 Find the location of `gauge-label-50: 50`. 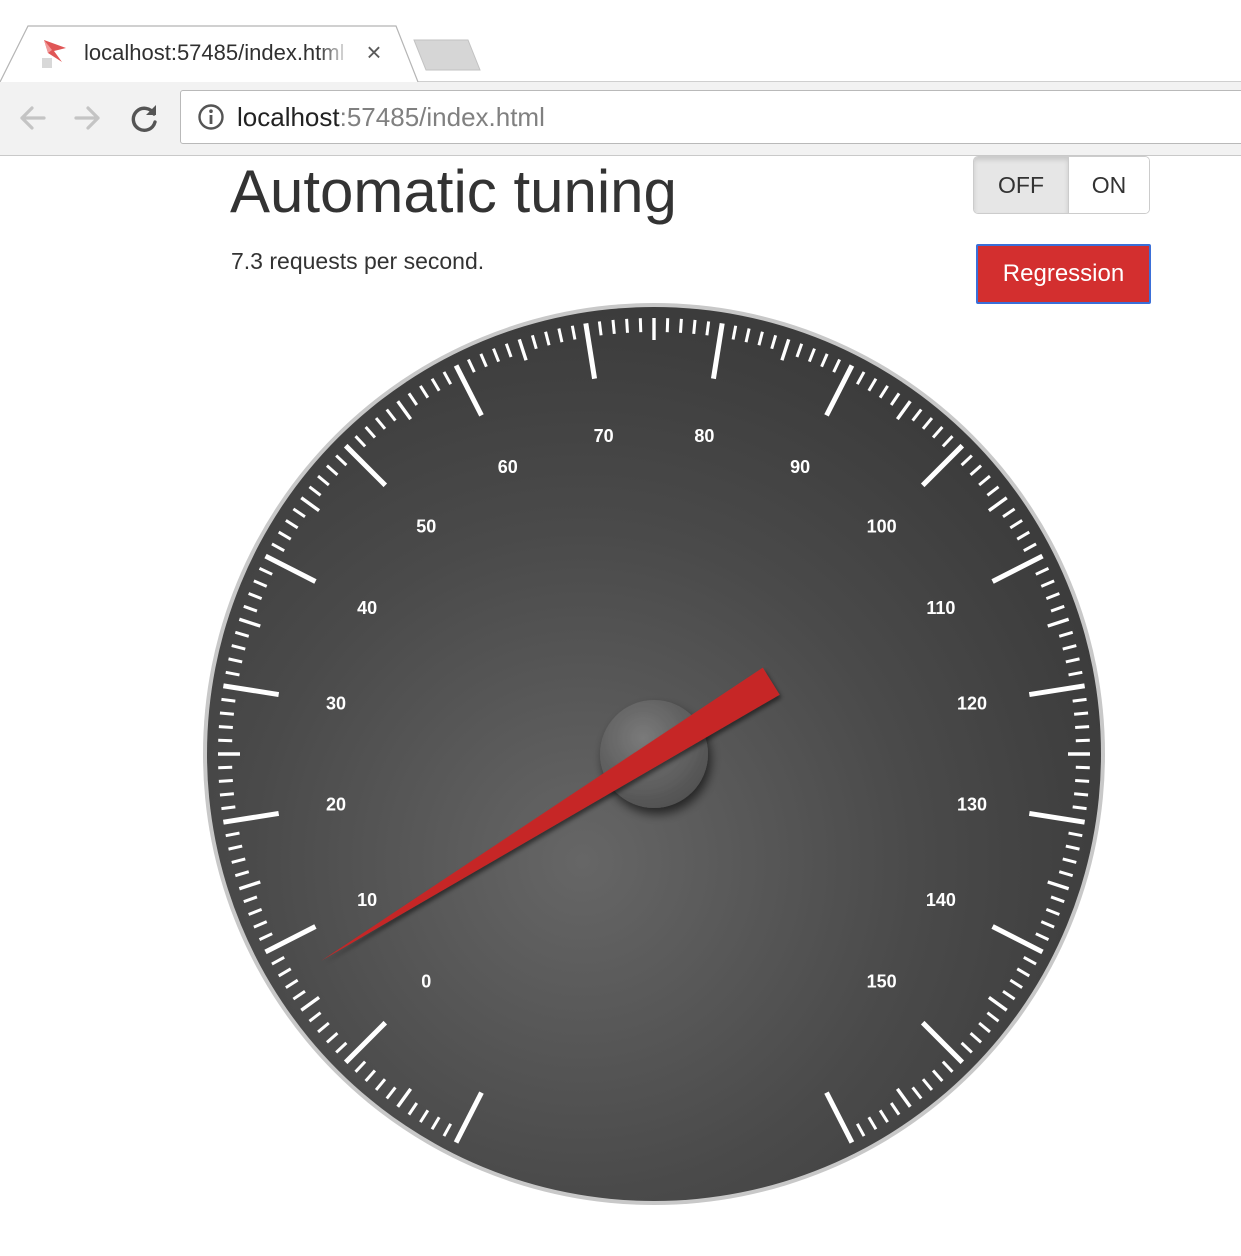

gauge-label-50: 50 is located at coordinates (426, 526).